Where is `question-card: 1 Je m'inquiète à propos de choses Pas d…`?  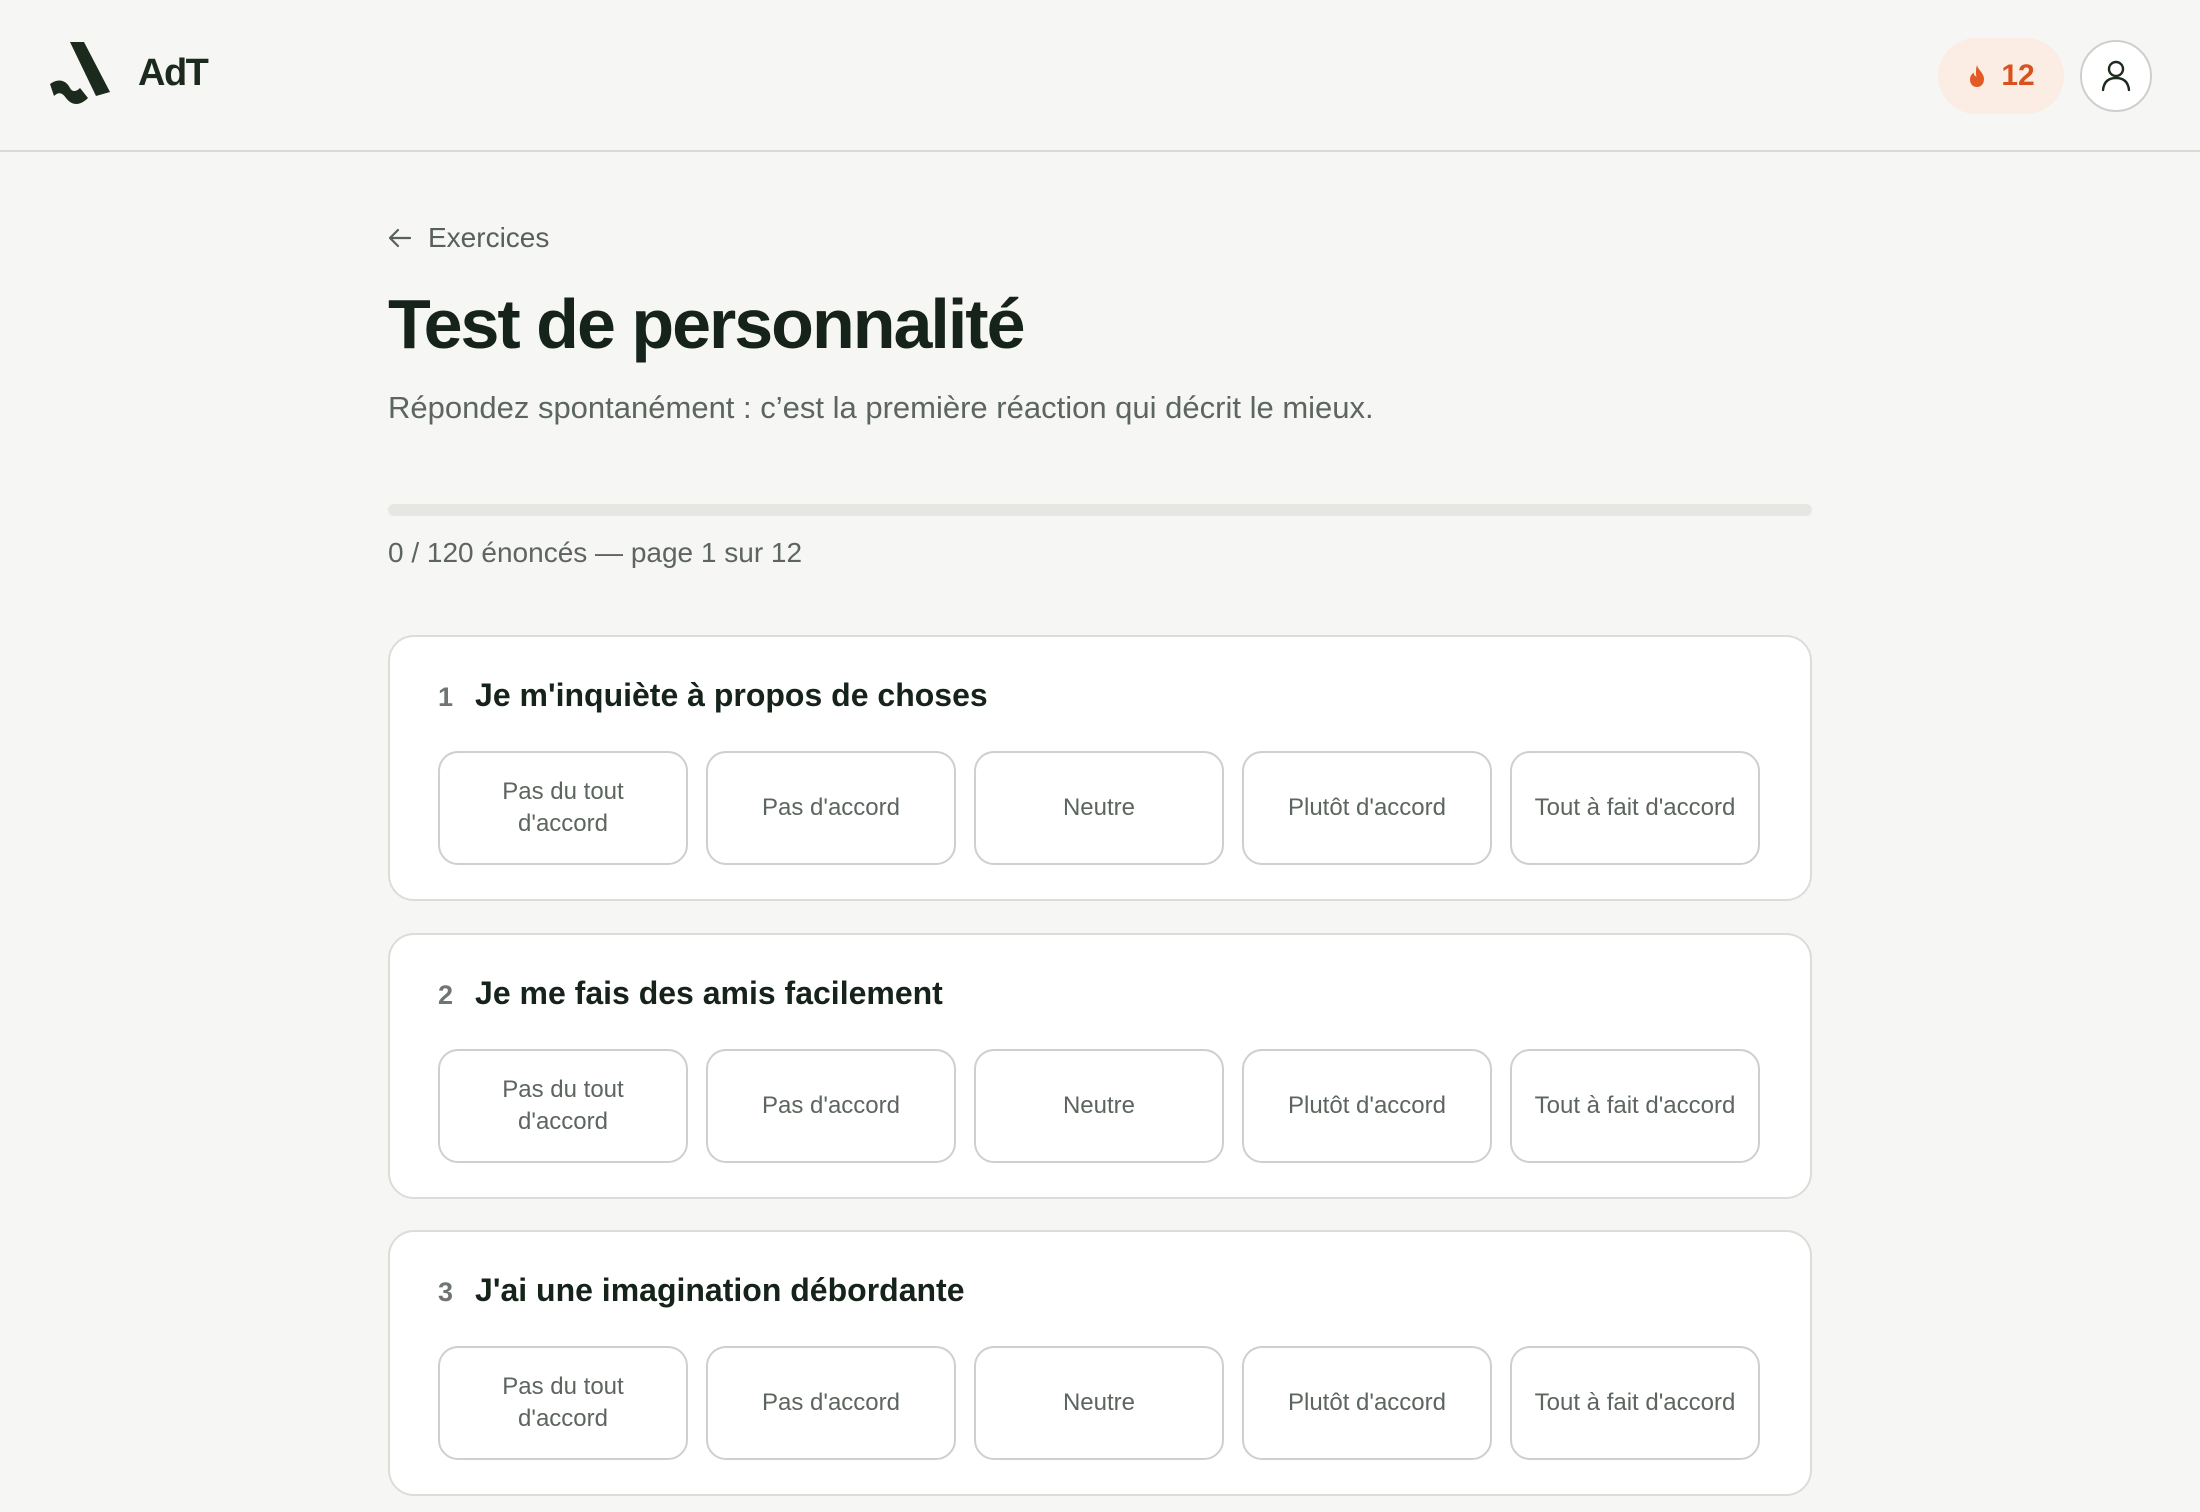 question-card: 1 Je m'inquiète à propos de choses Pas d… is located at coordinates (1100, 768).